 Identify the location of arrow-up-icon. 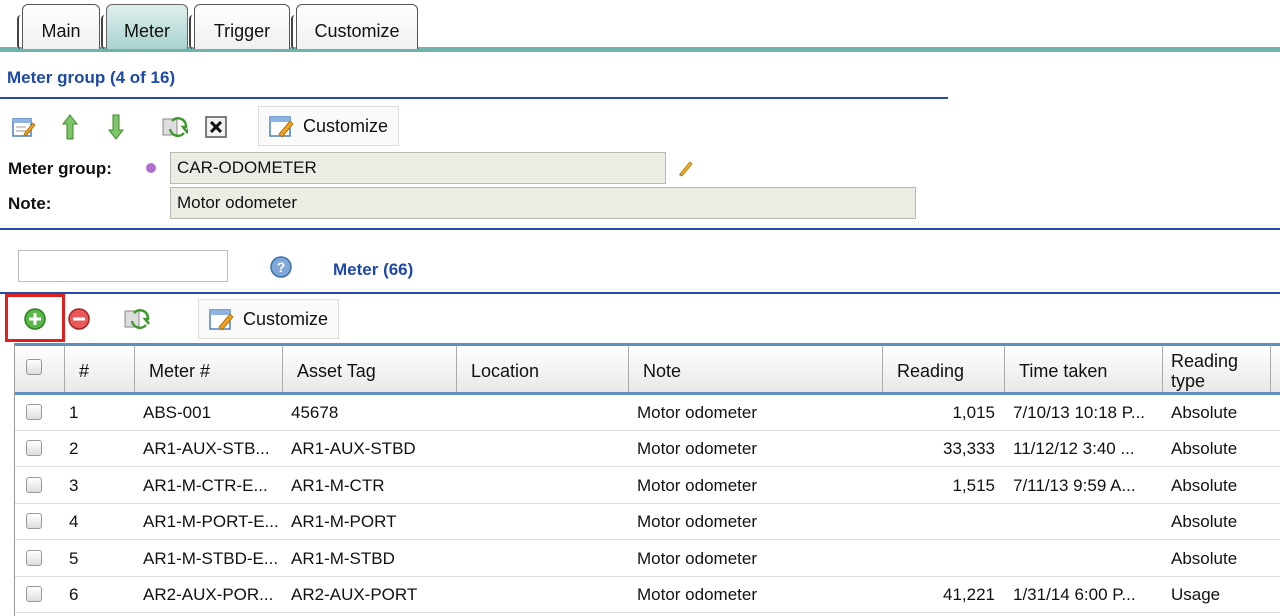
(70, 127).